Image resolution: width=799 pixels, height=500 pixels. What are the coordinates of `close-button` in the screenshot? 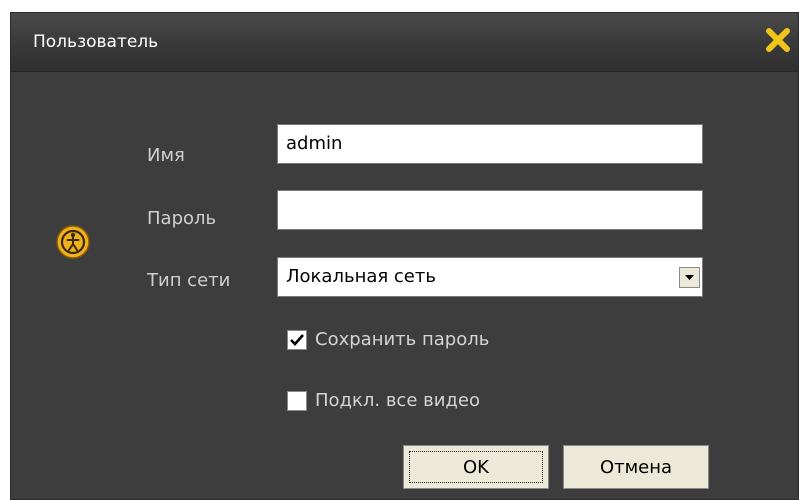 It's located at (778, 40).